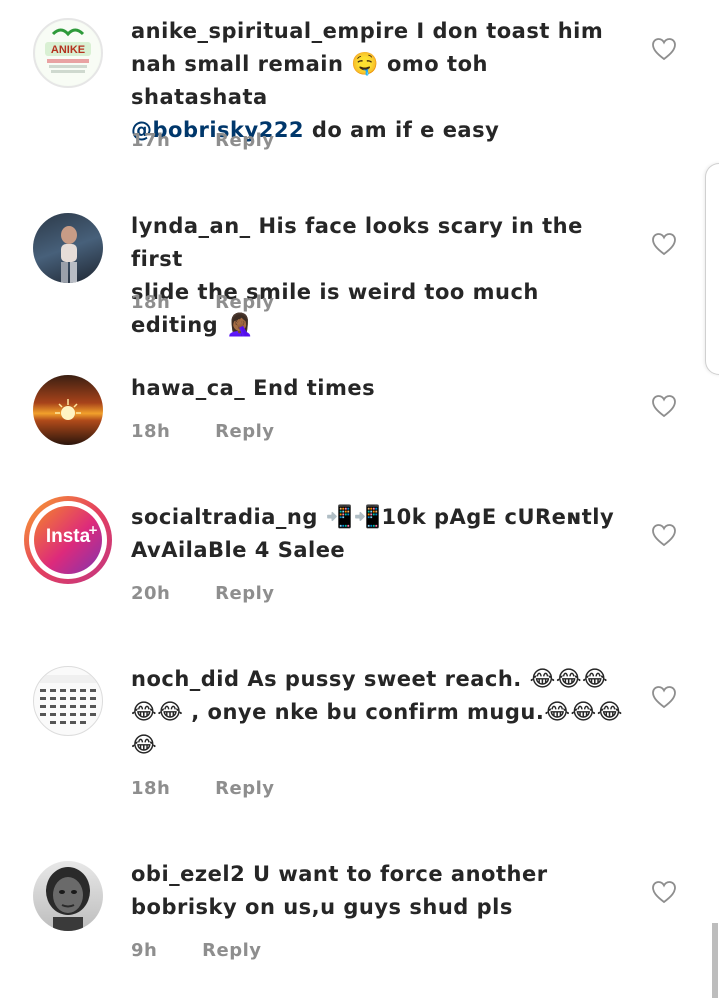 This screenshot has height=998, width=719. I want to click on facepalm-icon: 🤦🏾‍♀️, so click(240, 325).